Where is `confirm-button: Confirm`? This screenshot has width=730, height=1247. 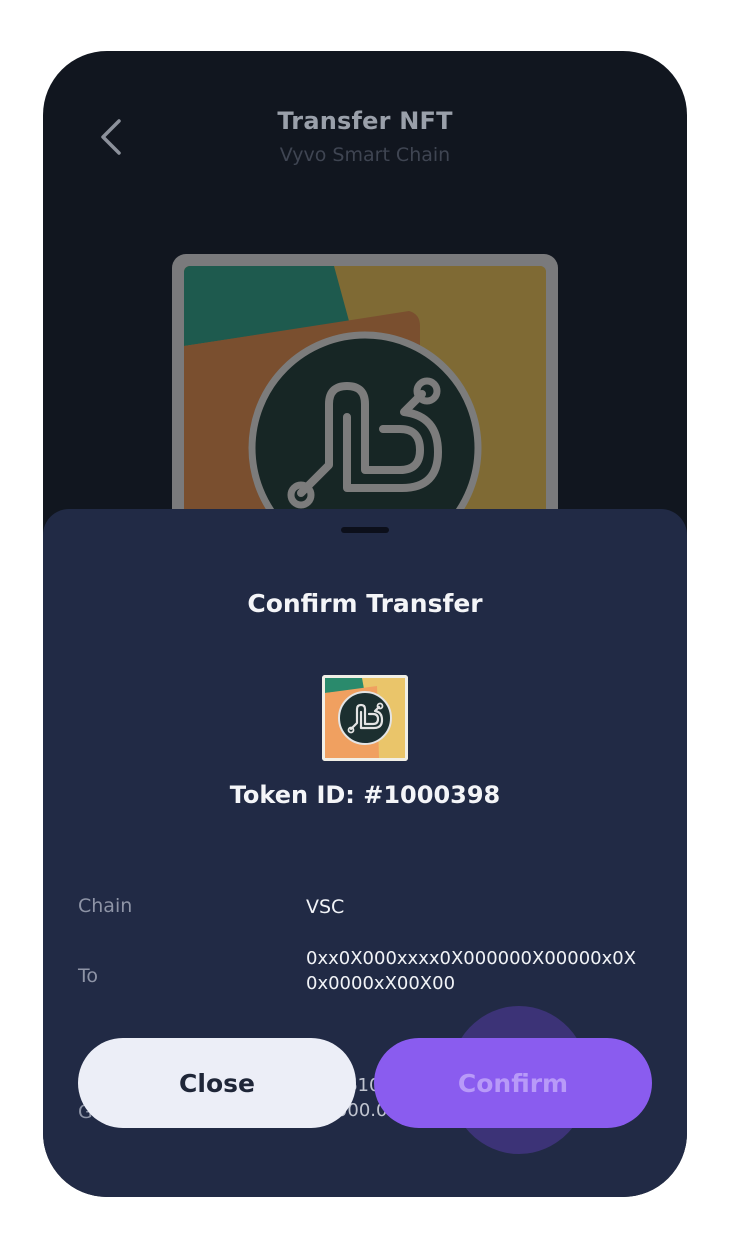
confirm-button: Confirm is located at coordinates (513, 1083).